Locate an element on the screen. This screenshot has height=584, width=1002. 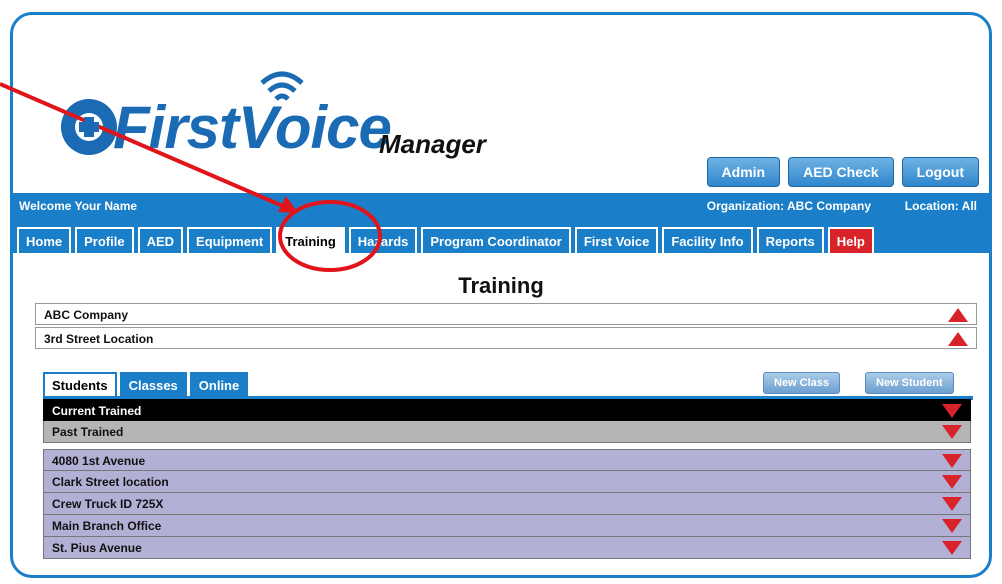
sub-tabs: Students Classes Online is located at coordinates (146, 385).